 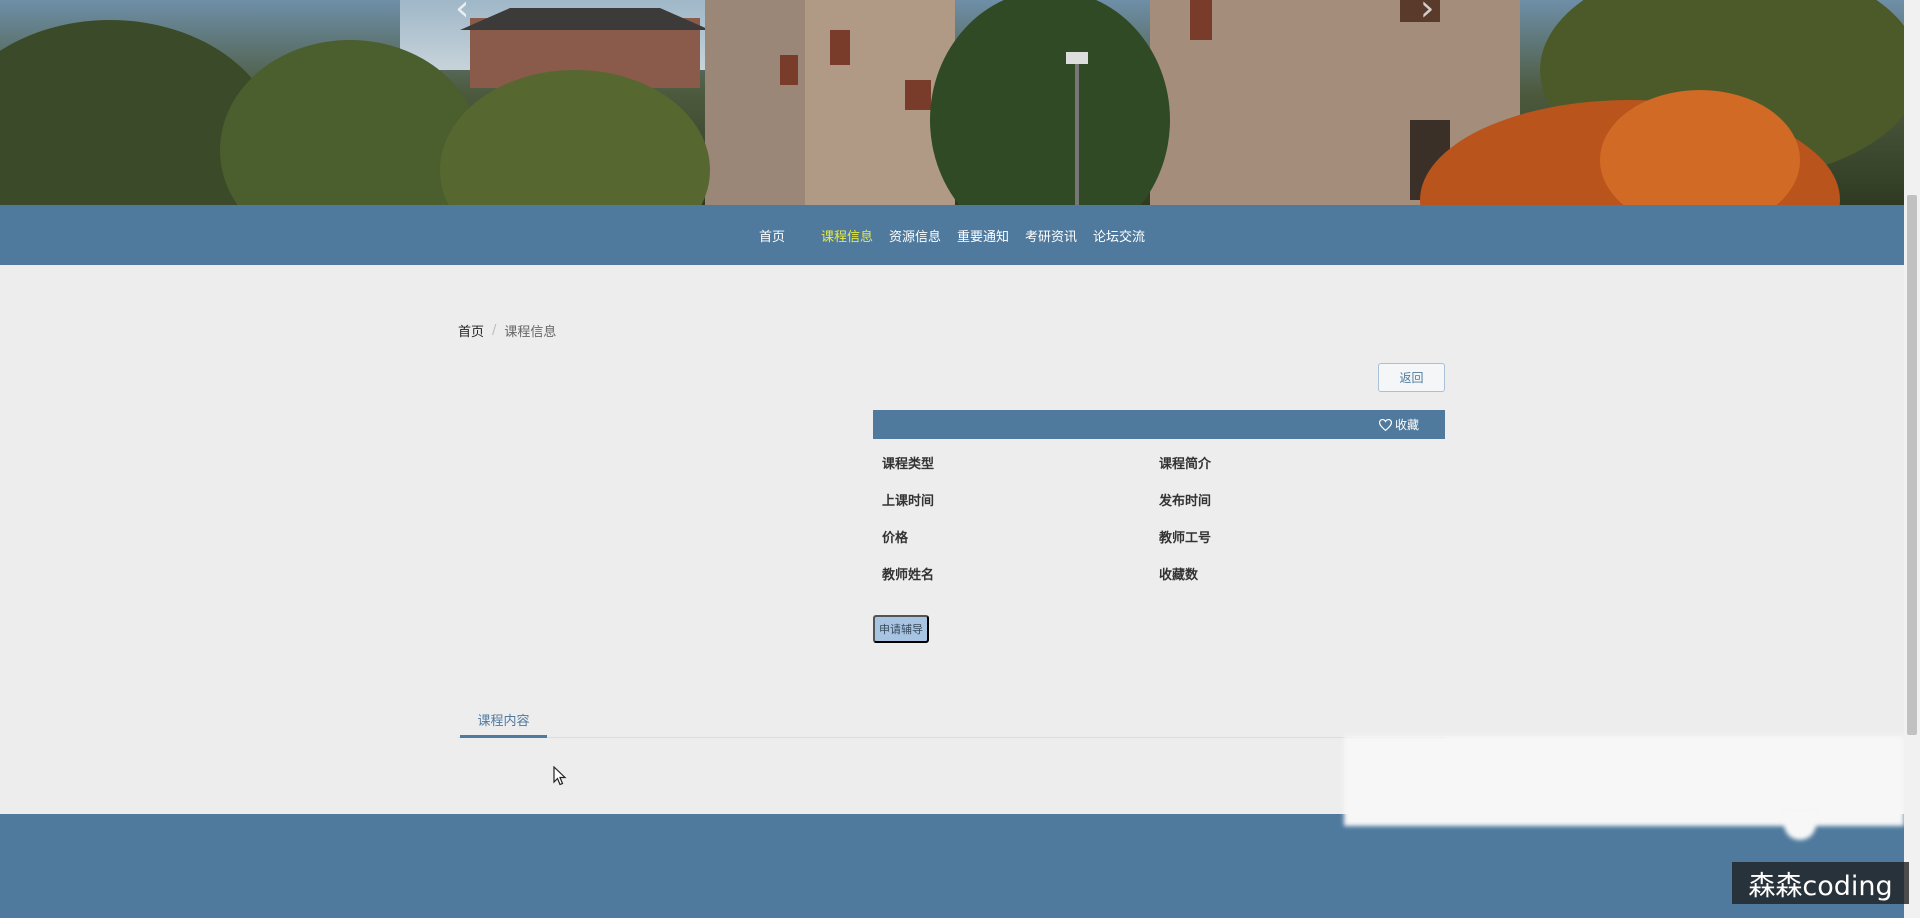 What do you see at coordinates (1185, 501) in the screenshot?
I see `field-publish-time: 发布时间` at bounding box center [1185, 501].